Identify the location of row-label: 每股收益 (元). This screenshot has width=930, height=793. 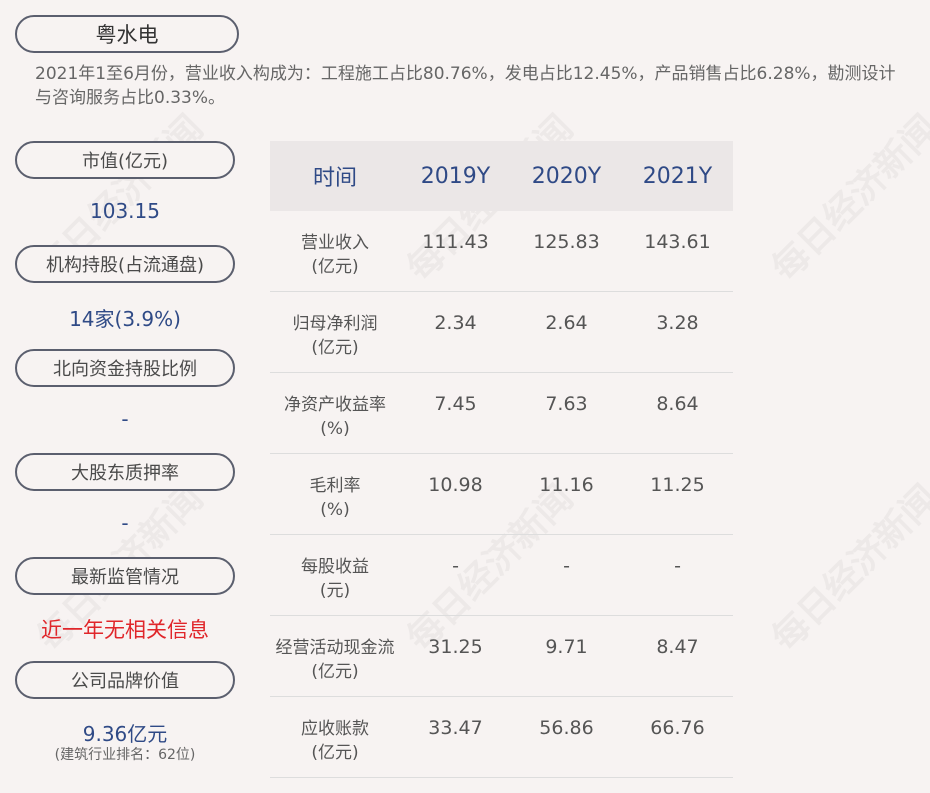
(335, 579).